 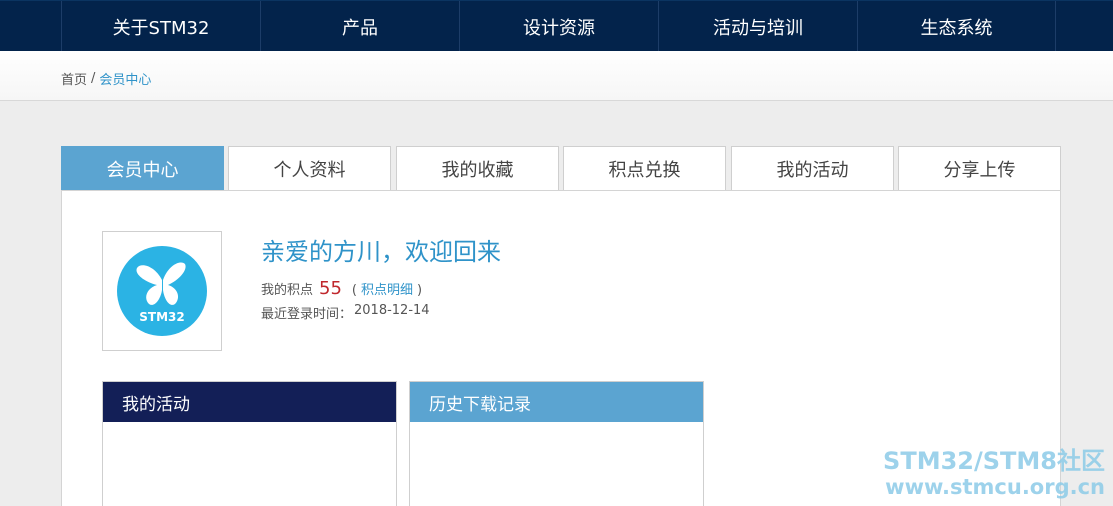 What do you see at coordinates (381, 252) in the screenshot?
I see `welcome-message: 亲爱的方川，欢迎回来` at bounding box center [381, 252].